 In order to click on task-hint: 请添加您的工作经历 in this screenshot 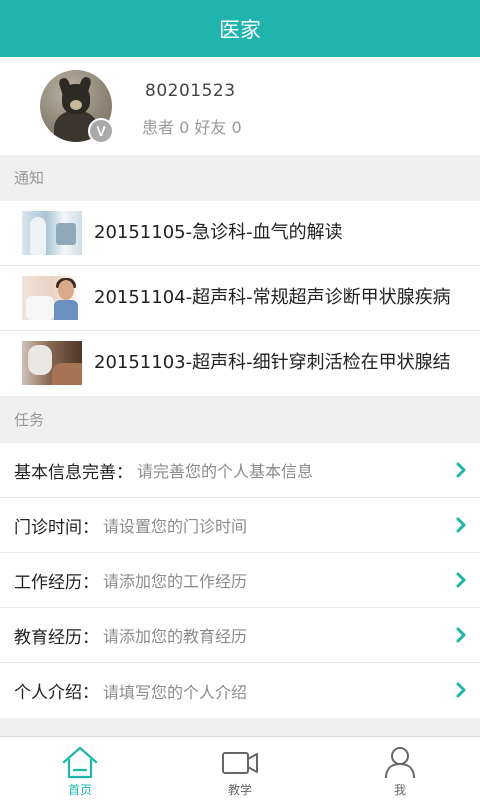, I will do `click(175, 581)`.